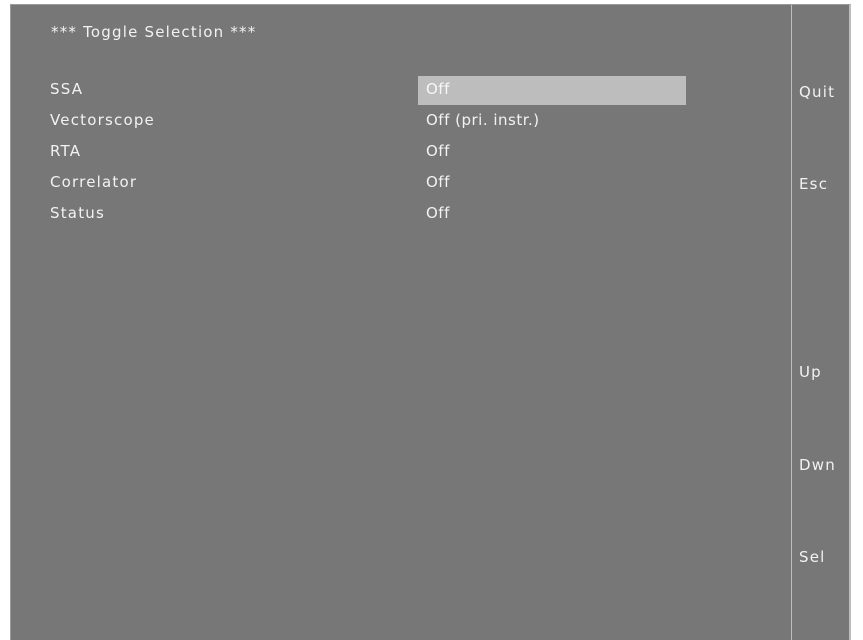 The height and width of the screenshot is (640, 863). Describe the element at coordinates (401, 215) in the screenshot. I see `menu-item-status: Status Off` at that location.